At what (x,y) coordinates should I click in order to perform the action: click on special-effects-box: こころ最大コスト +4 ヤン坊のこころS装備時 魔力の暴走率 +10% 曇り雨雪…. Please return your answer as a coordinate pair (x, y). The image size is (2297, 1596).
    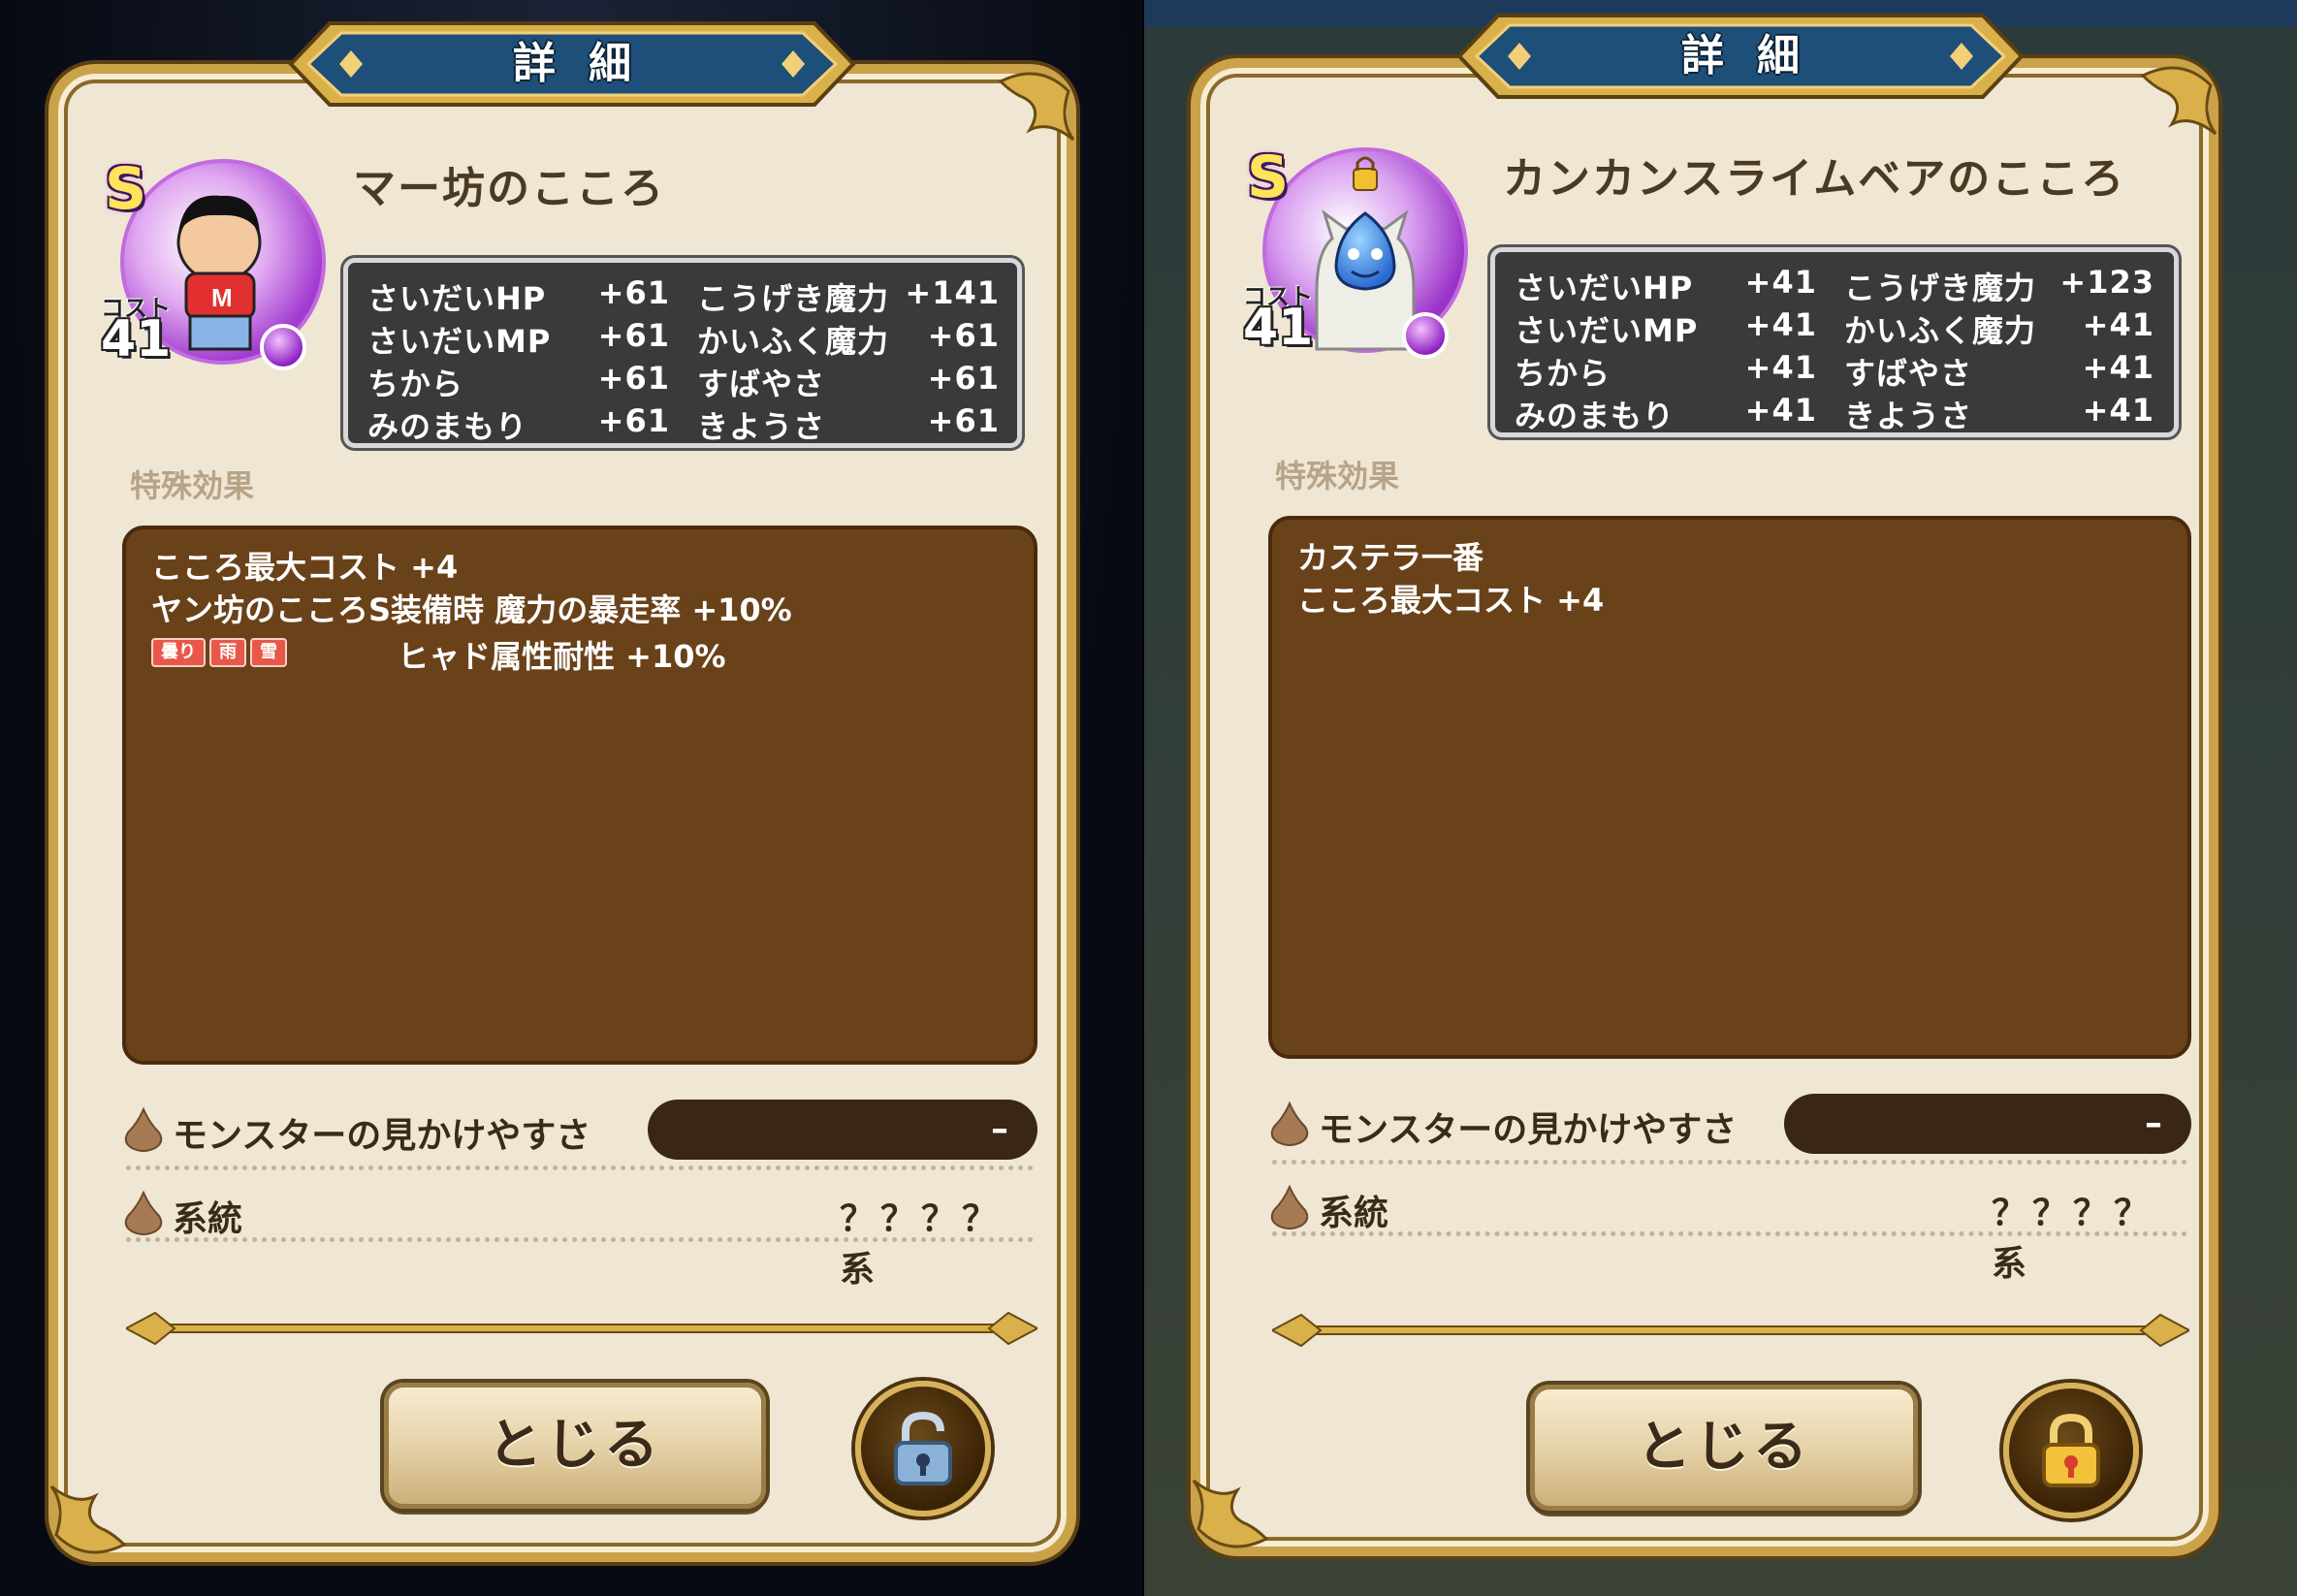
    Looking at the image, I should click on (579, 795).